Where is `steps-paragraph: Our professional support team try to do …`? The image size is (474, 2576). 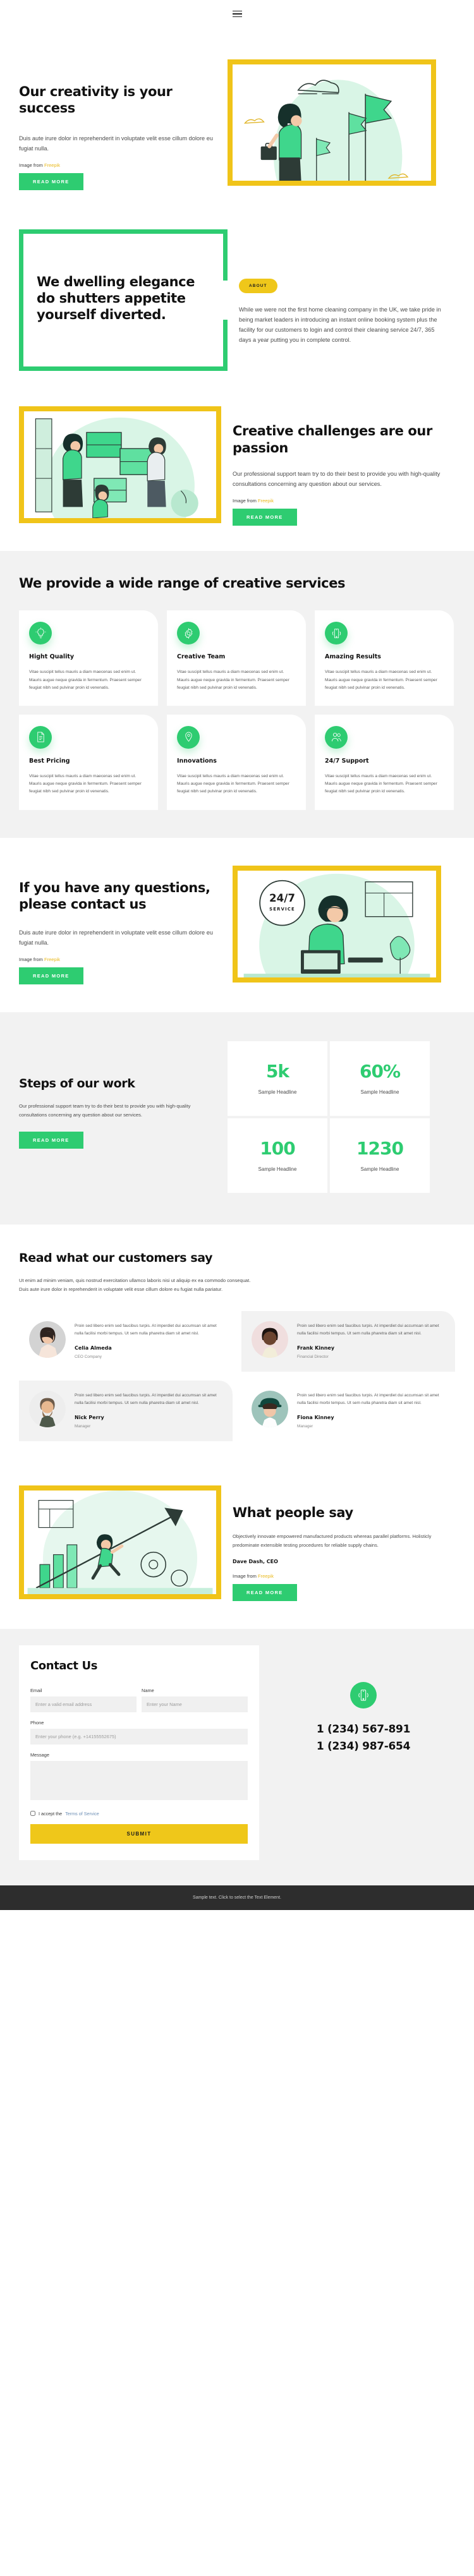 steps-paragraph: Our professional support team try to do … is located at coordinates (105, 1110).